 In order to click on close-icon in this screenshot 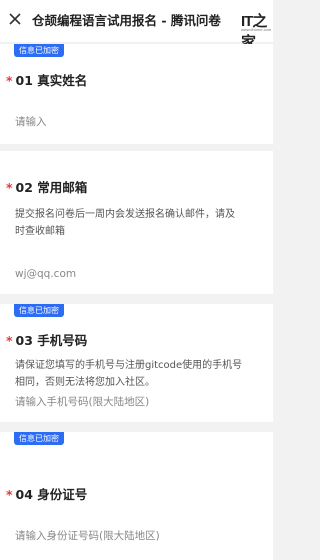, I will do `click(15, 19)`.